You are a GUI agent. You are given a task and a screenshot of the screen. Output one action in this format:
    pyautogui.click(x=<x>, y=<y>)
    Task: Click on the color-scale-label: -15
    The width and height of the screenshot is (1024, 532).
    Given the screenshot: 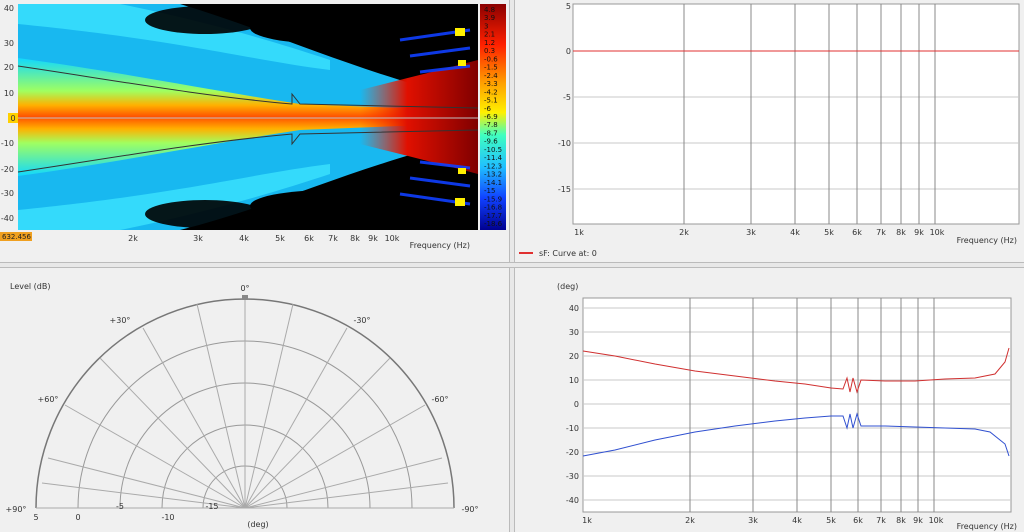 What is the action you would take?
    pyautogui.click(x=489, y=191)
    